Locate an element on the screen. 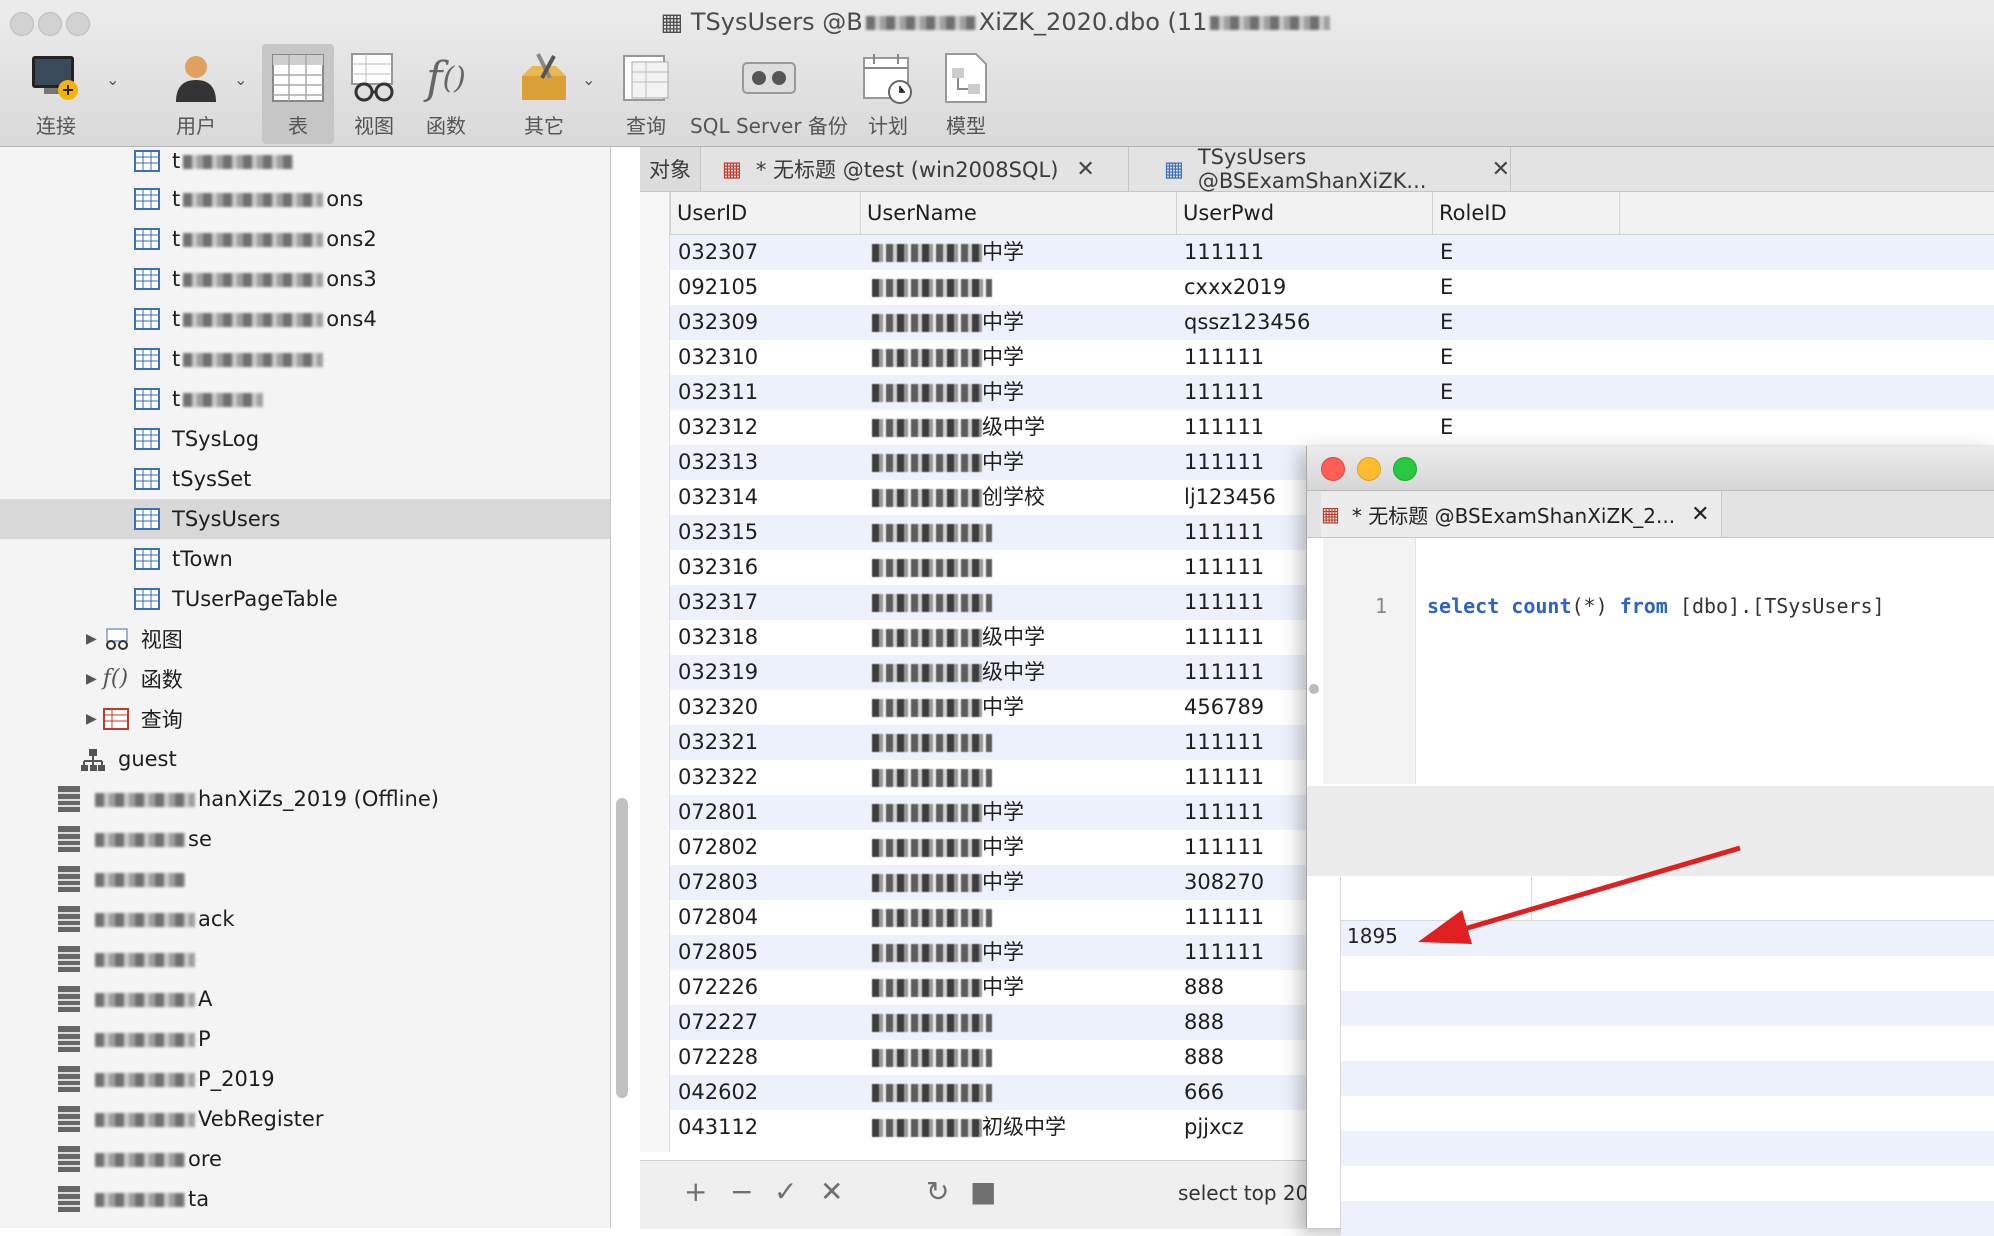  add-record-icon: + is located at coordinates (695, 1191).